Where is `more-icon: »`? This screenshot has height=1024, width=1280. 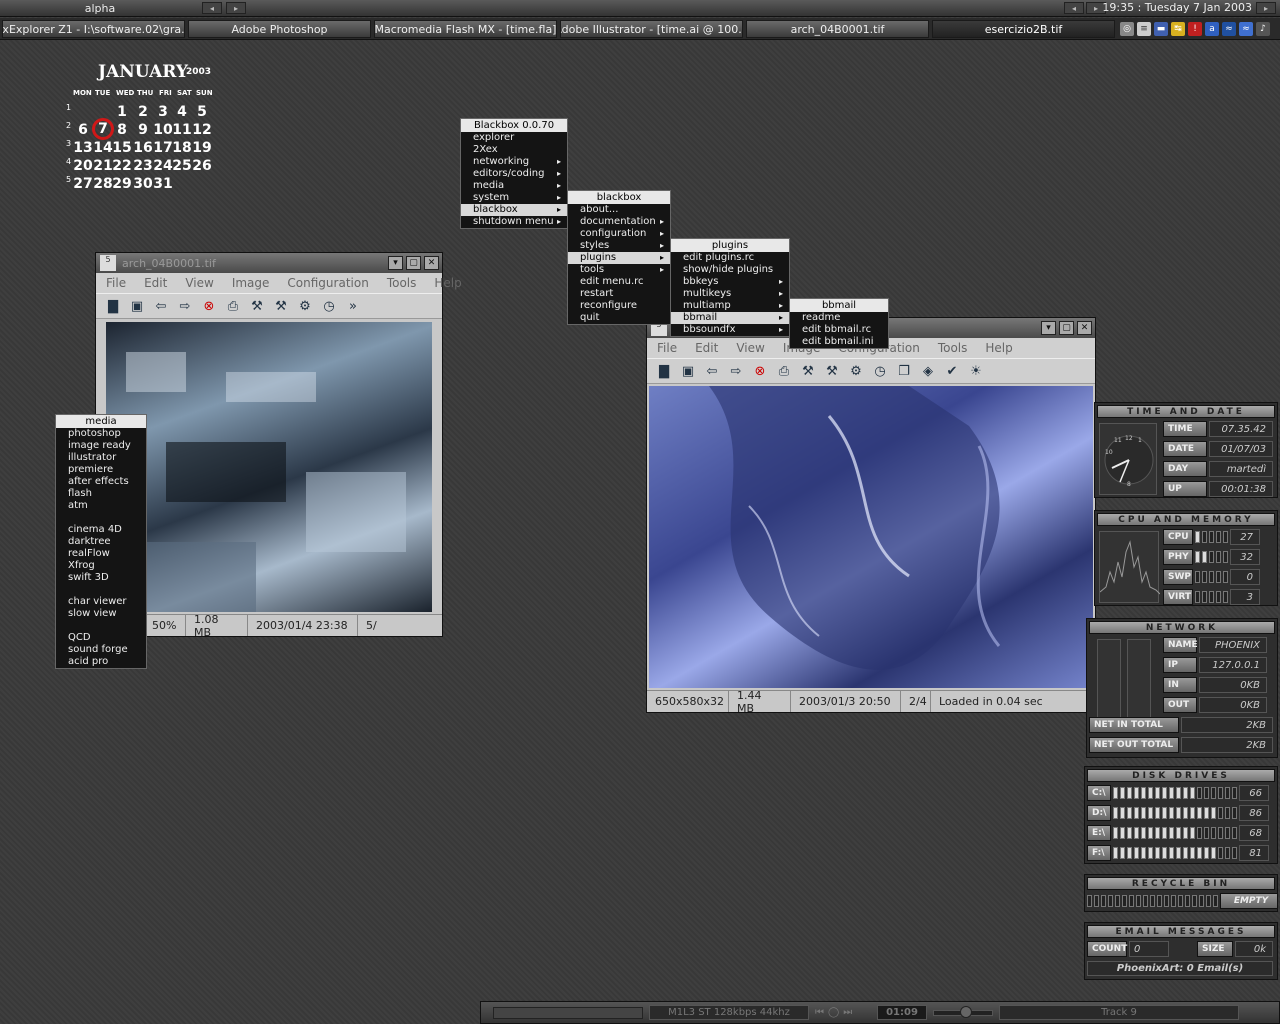 more-icon: » is located at coordinates (353, 306).